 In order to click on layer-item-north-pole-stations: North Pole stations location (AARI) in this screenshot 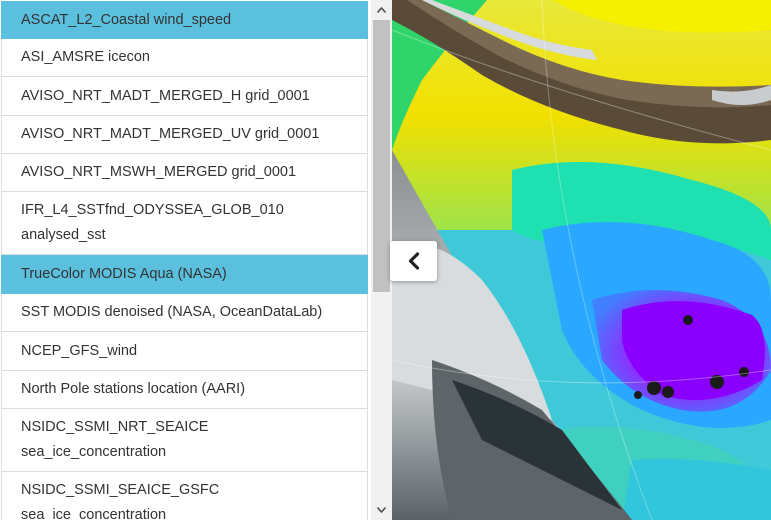, I will do `click(184, 390)`.